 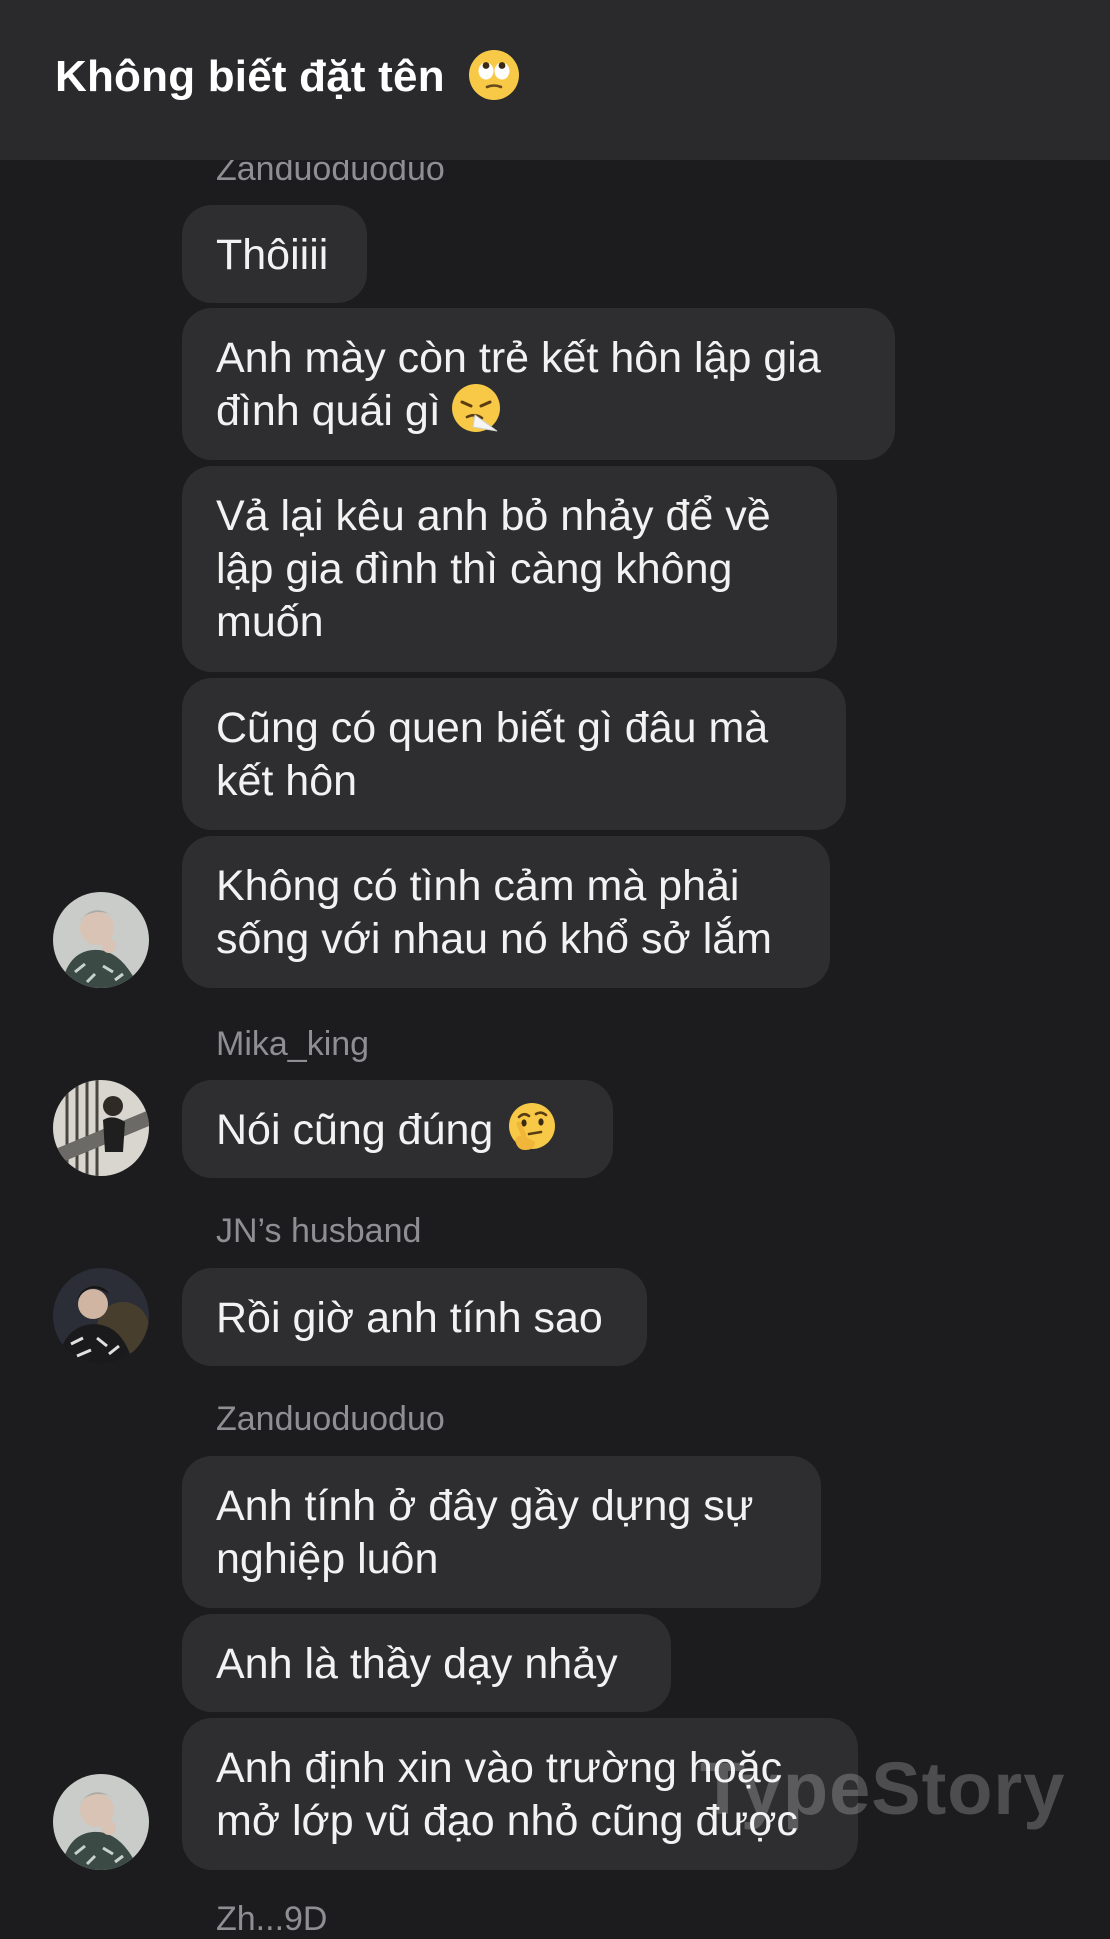 I want to click on message-line: muốn, so click(x=270, y=622).